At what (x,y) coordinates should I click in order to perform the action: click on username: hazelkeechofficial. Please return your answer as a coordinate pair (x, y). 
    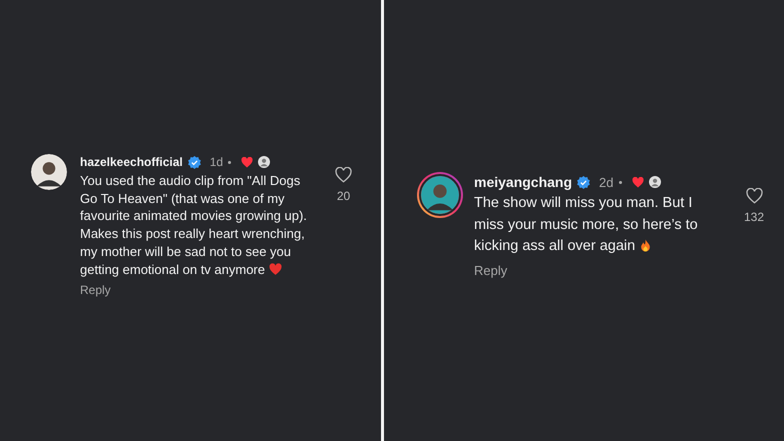
    Looking at the image, I should click on (131, 162).